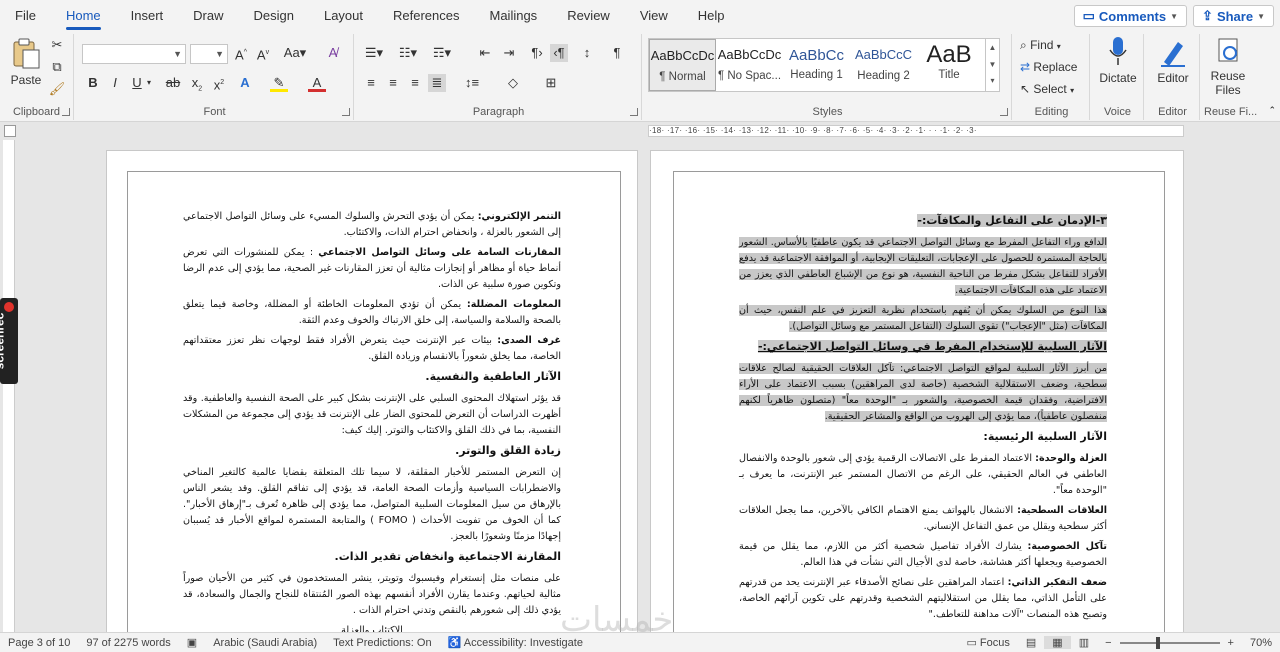 The height and width of the screenshot is (652, 1280). I want to click on tab-insert: Insert, so click(147, 16).